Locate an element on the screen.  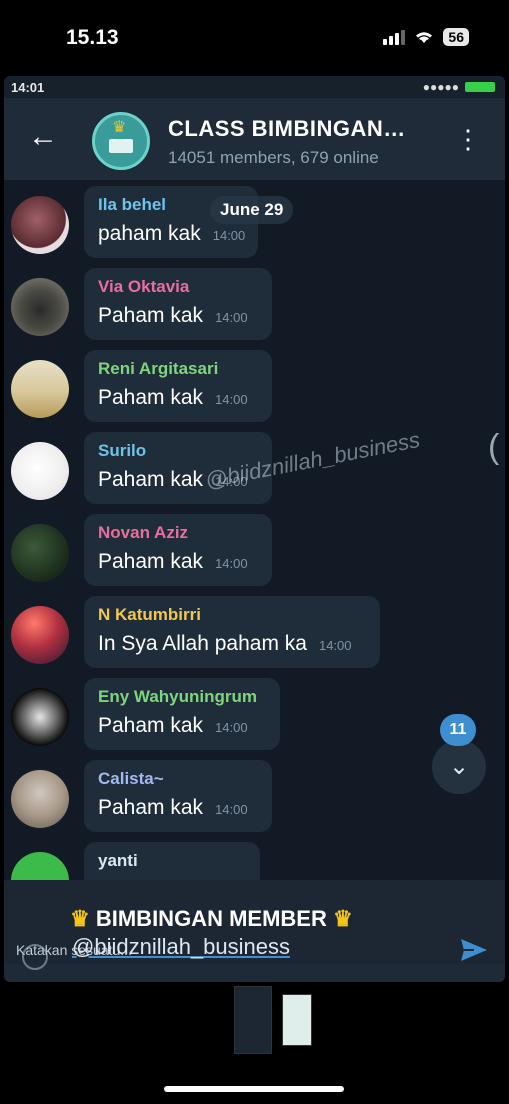
cellular-signal-icon is located at coordinates (394, 37).